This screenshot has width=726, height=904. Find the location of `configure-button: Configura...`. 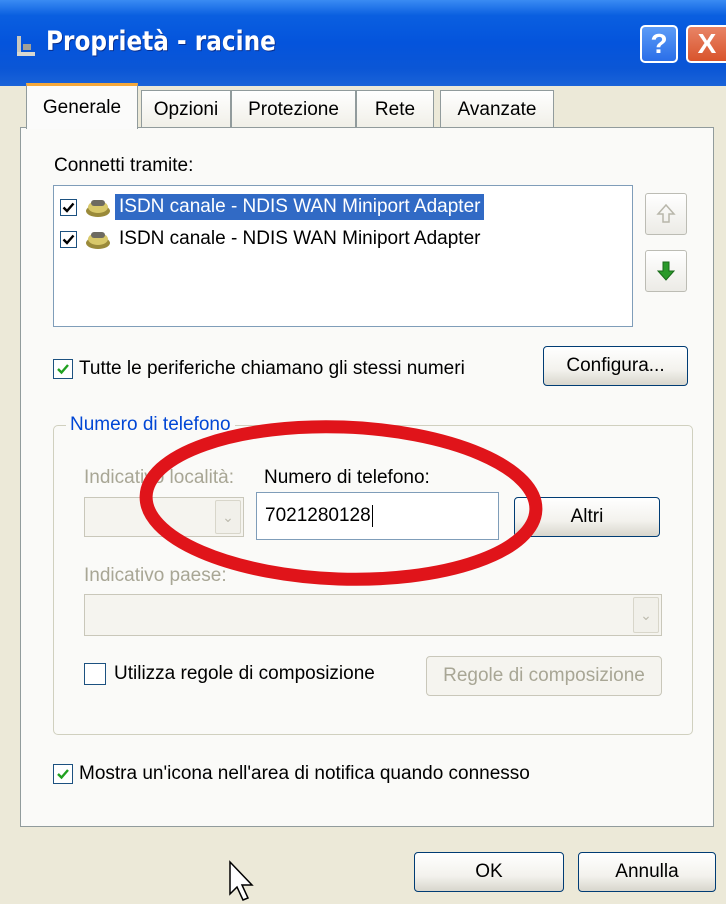

configure-button: Configura... is located at coordinates (615, 366).